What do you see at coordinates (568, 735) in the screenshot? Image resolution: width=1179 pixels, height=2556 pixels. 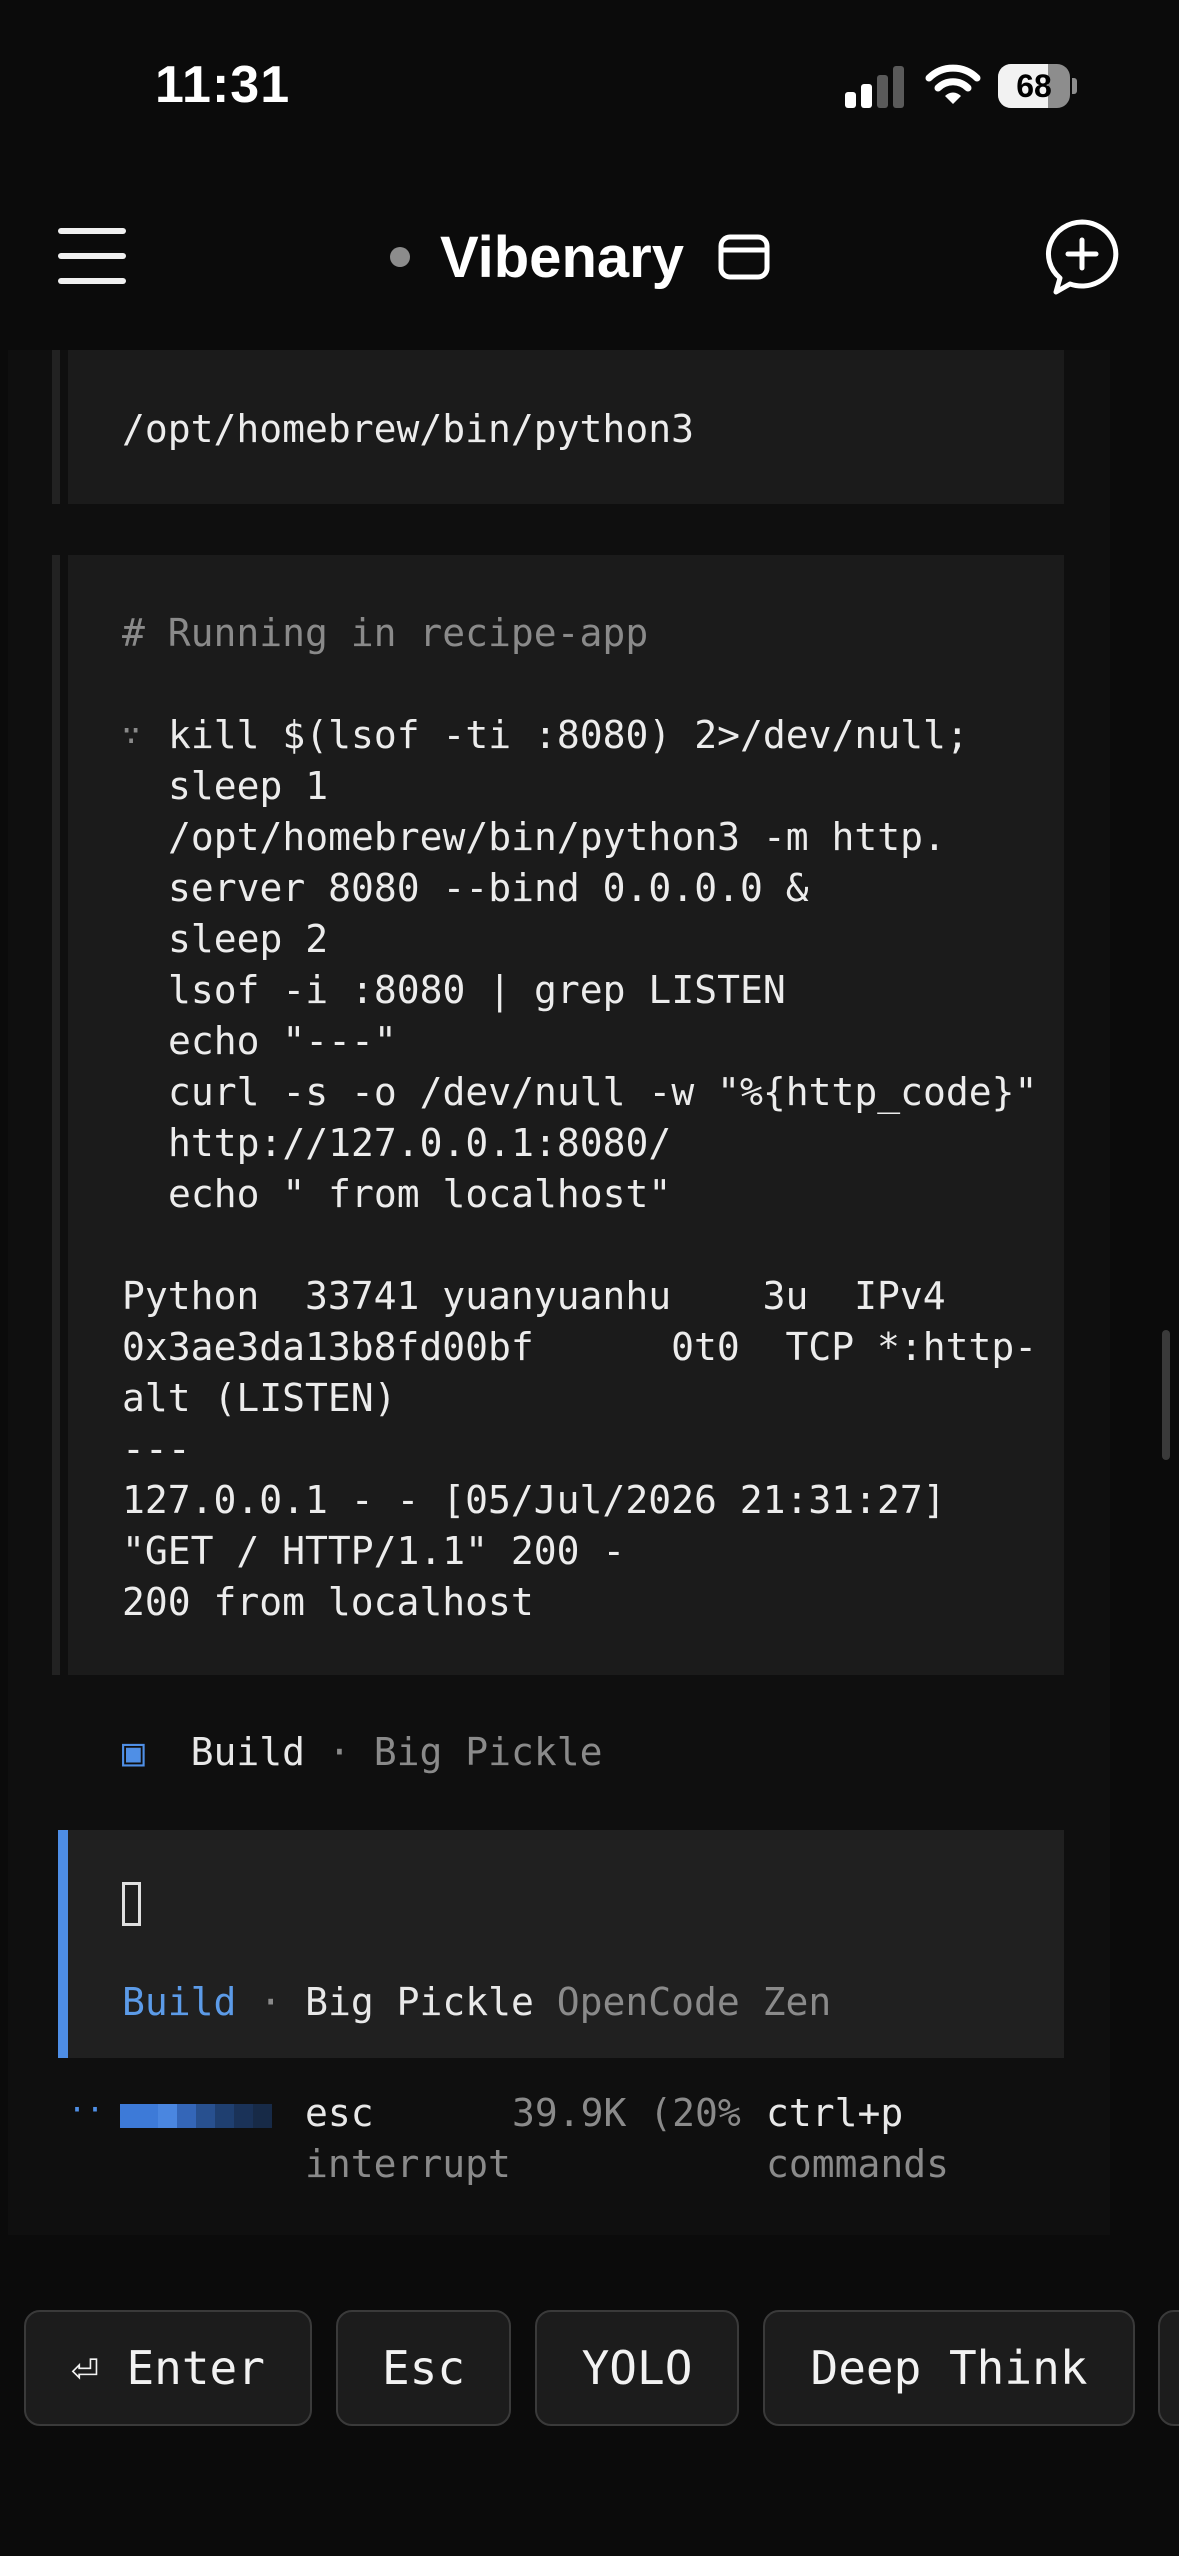 I see `command-line: kill $(lsof -ti :8080) 2>/dev/null;` at bounding box center [568, 735].